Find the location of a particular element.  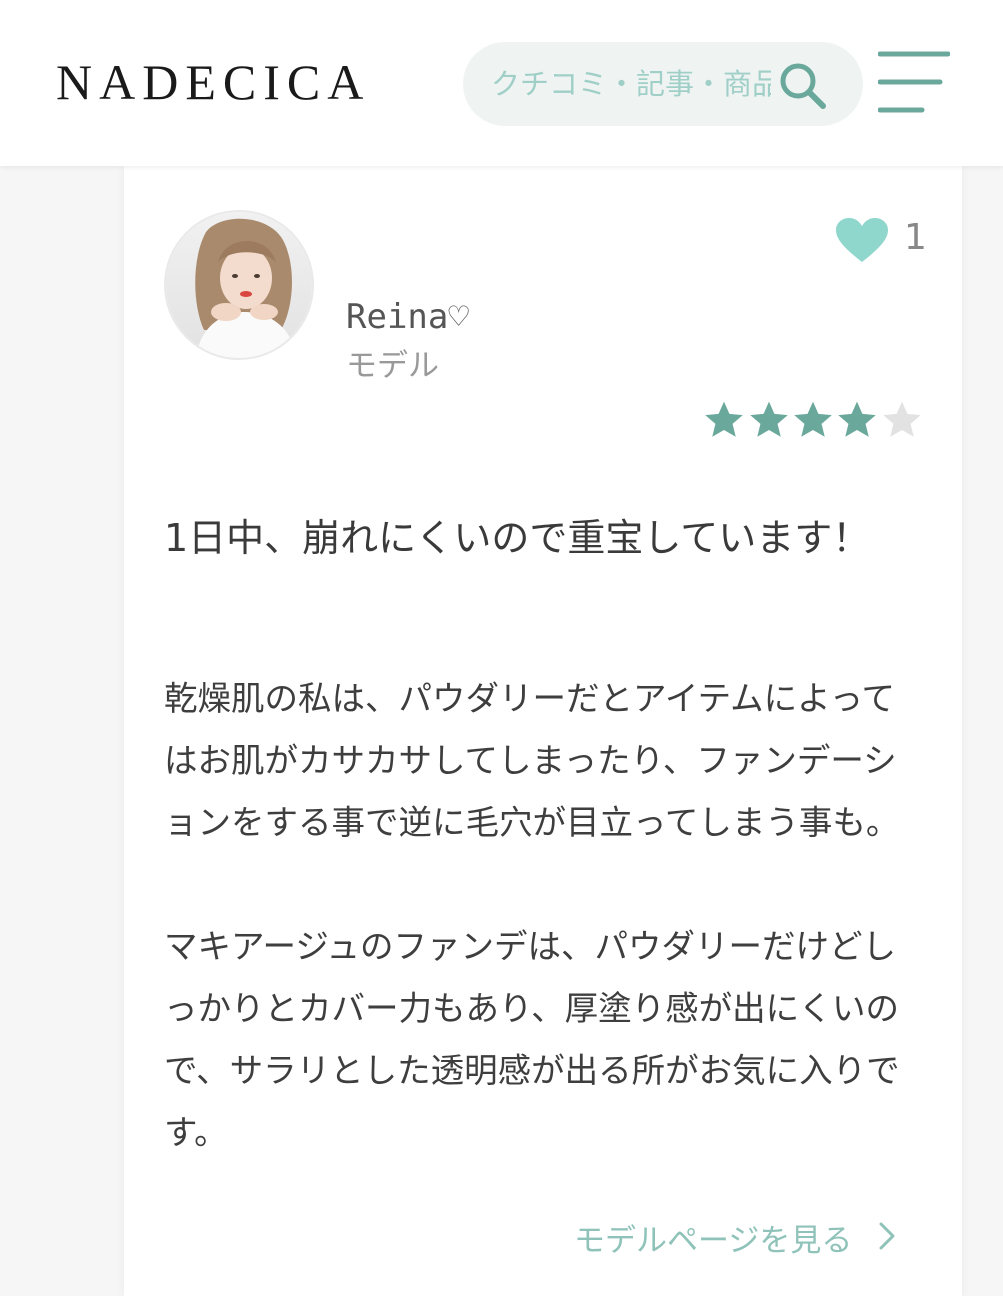

model-page-link-label: モデルページを見る is located at coordinates (713, 1241).